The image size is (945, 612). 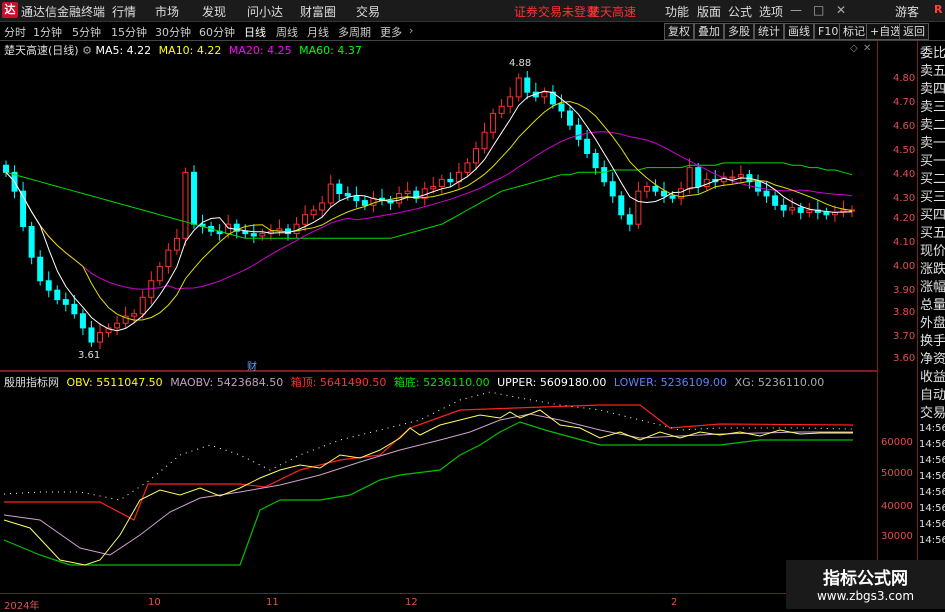 What do you see at coordinates (932, 161) in the screenshot?
I see `sidebar-item: 买一` at bounding box center [932, 161].